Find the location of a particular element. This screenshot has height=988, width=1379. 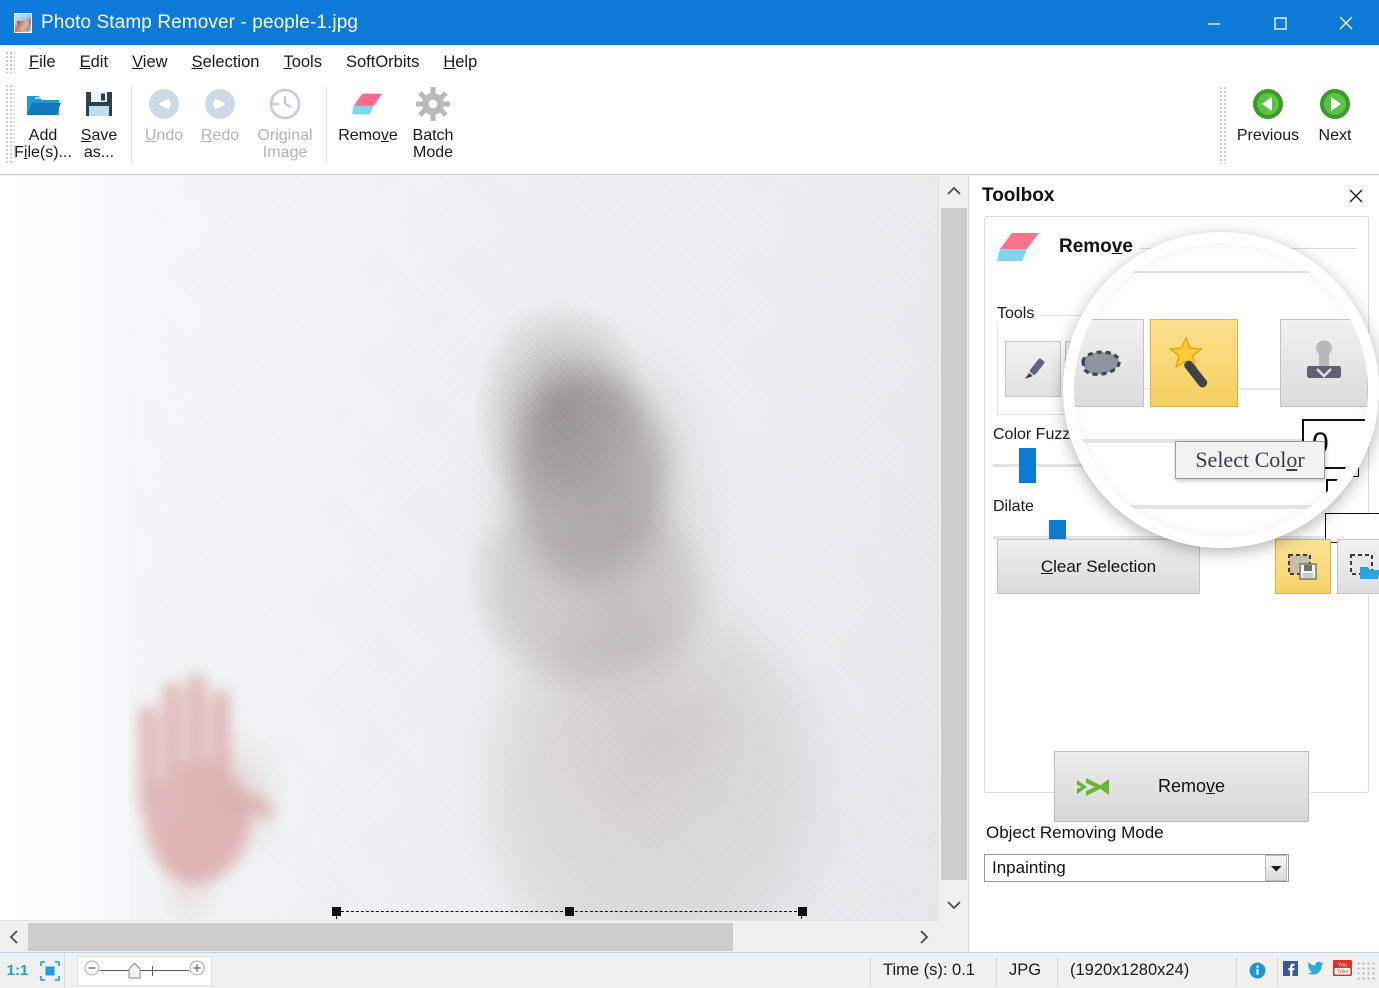

minimize-button is located at coordinates (1214, 22).